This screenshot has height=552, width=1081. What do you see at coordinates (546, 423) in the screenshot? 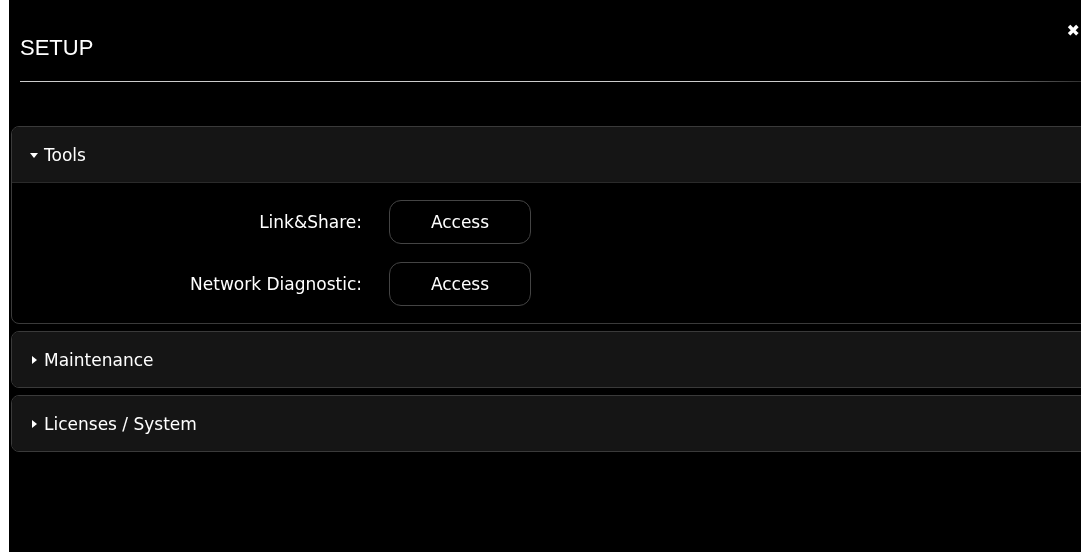
I see `section-header: Licenses / System` at bounding box center [546, 423].